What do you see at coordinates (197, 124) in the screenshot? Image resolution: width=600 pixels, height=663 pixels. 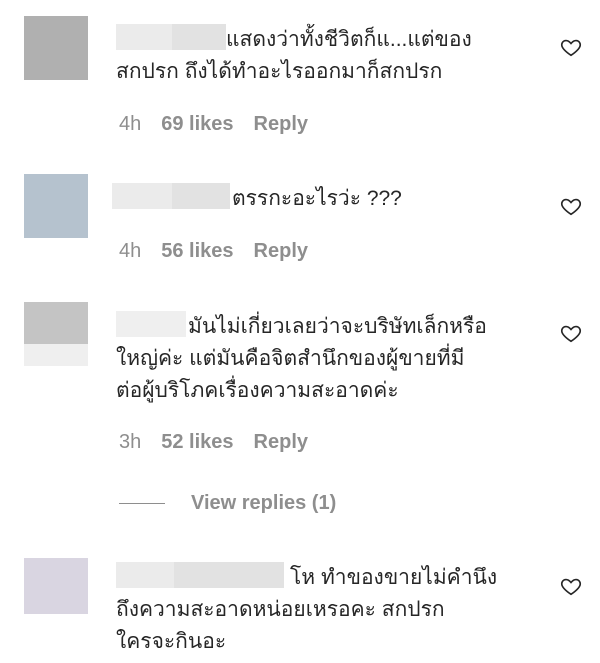 I see `likes-count: 69 likes` at bounding box center [197, 124].